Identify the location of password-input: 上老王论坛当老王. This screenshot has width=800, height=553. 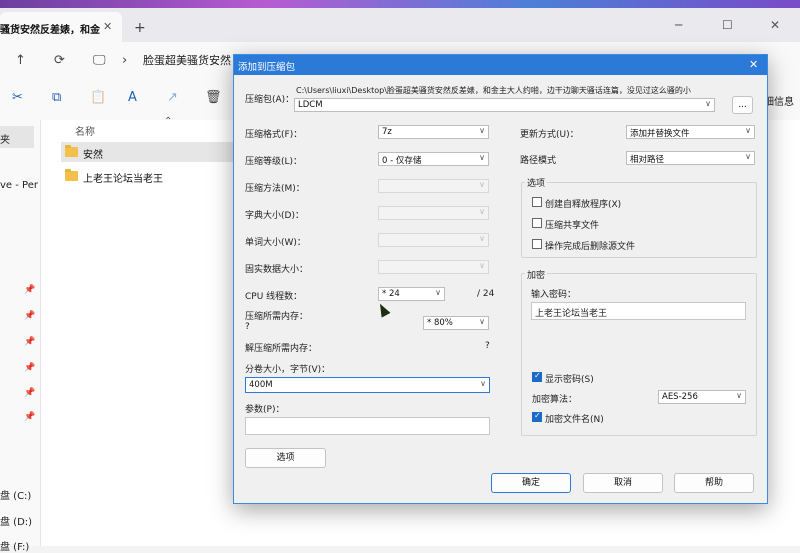
(638, 311).